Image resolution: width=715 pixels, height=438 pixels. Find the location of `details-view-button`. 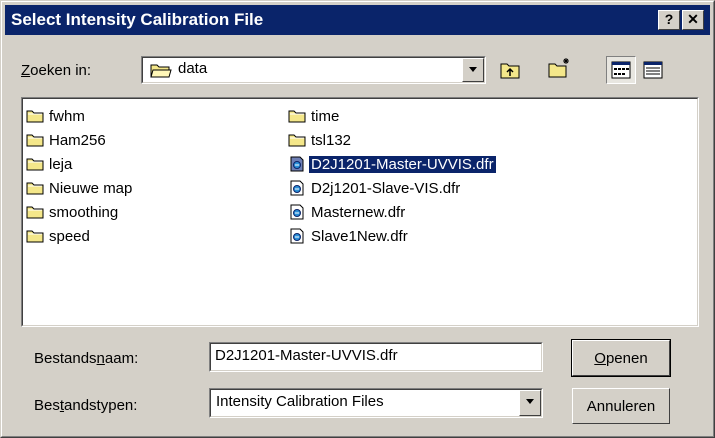

details-view-button is located at coordinates (653, 70).